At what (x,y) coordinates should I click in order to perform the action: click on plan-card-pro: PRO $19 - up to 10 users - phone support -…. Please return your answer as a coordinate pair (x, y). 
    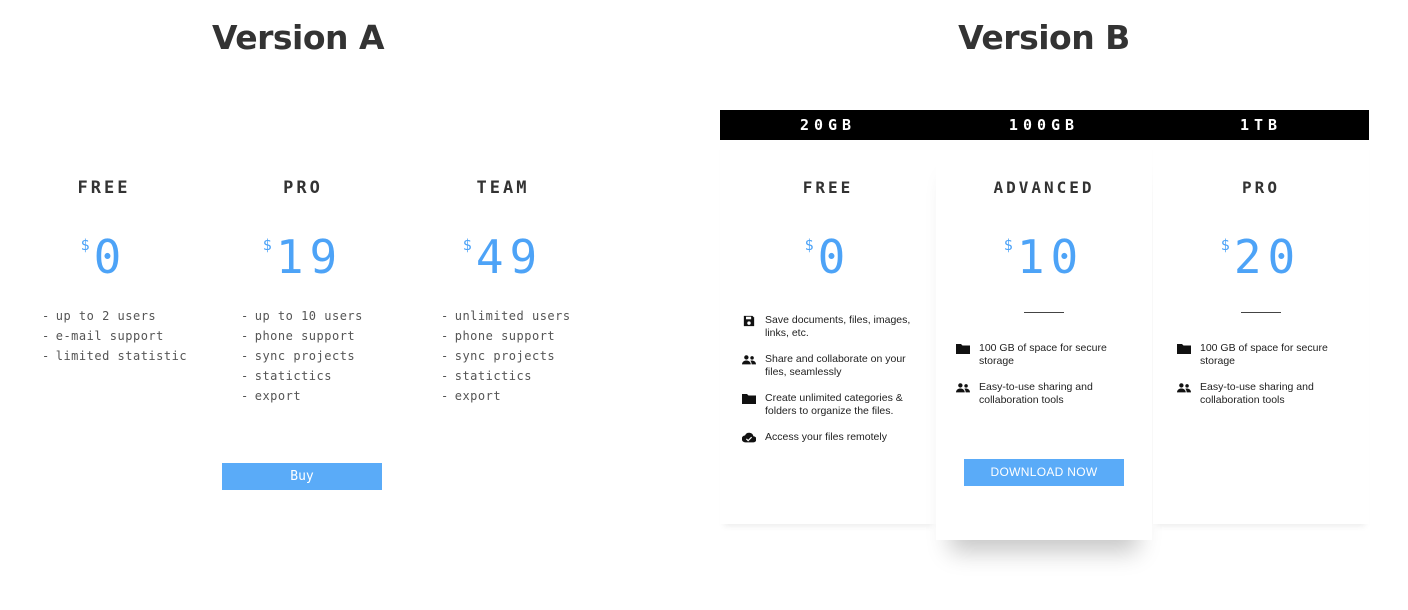
    Looking at the image, I should click on (303, 292).